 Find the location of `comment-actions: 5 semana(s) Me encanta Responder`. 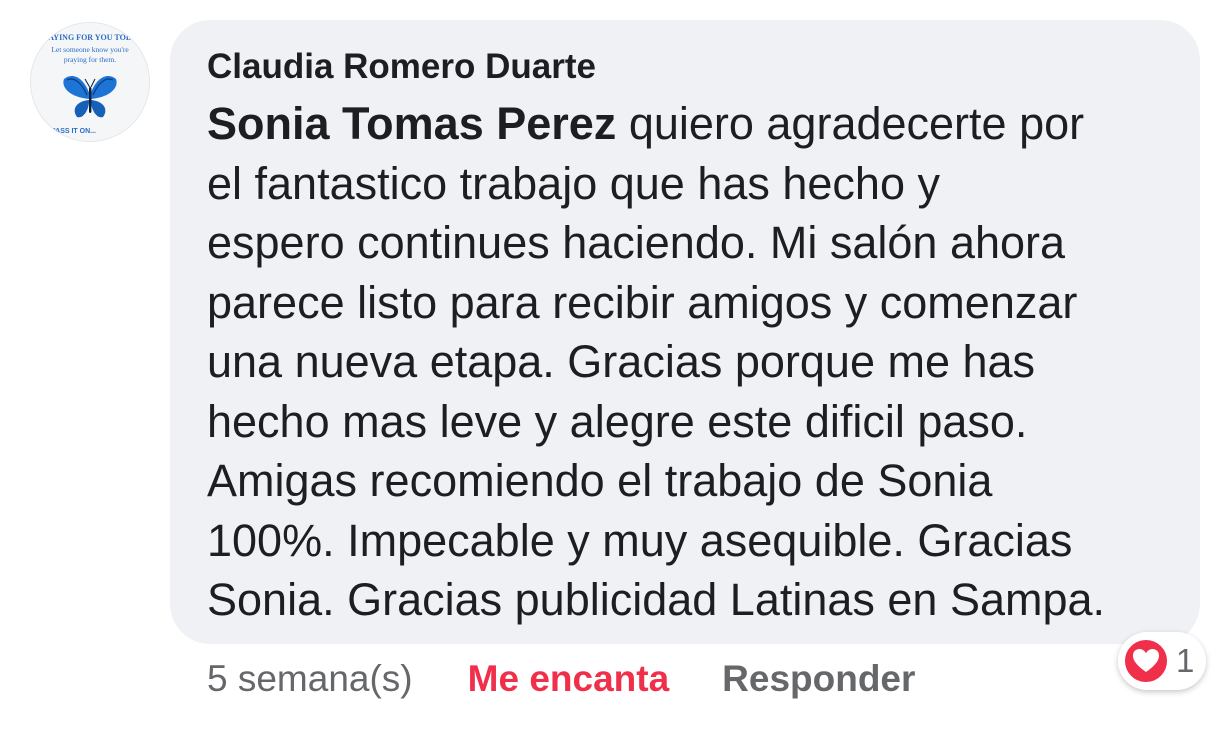

comment-actions: 5 semana(s) Me encanta Responder is located at coordinates (561, 679).